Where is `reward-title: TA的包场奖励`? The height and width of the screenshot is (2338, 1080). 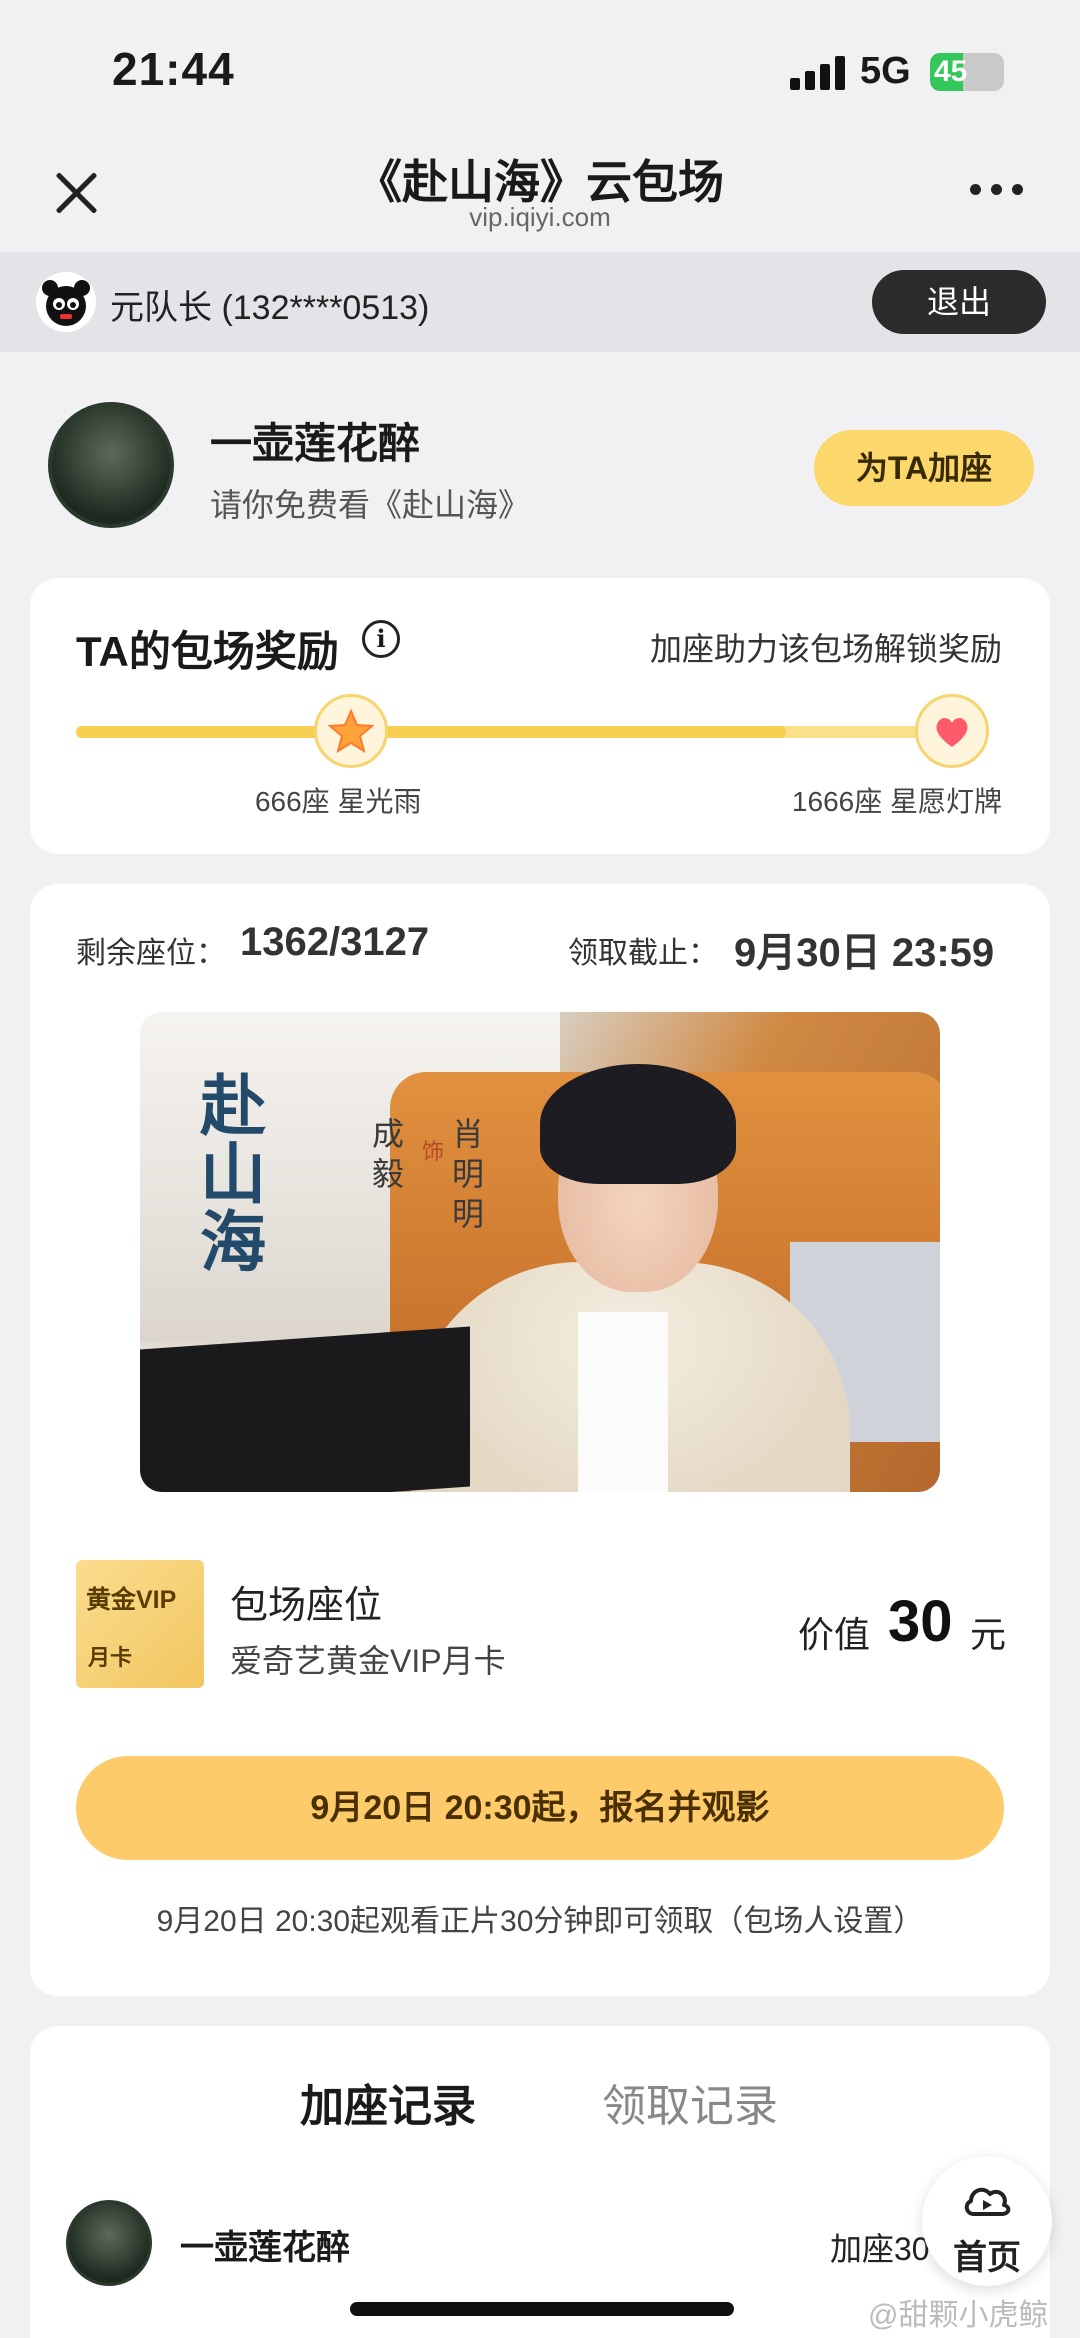
reward-title: TA的包场奖励 is located at coordinates (207, 651).